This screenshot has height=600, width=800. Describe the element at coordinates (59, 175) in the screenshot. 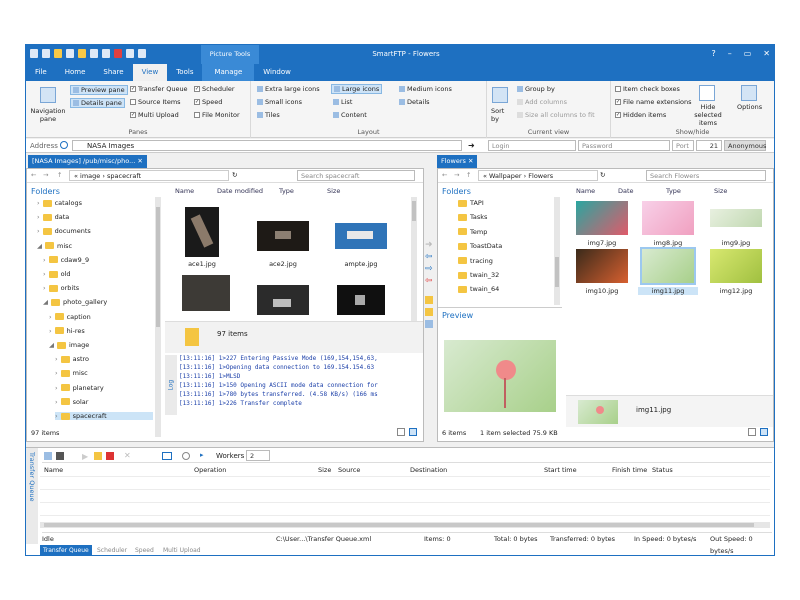

I see `up-icon: ↑` at that location.